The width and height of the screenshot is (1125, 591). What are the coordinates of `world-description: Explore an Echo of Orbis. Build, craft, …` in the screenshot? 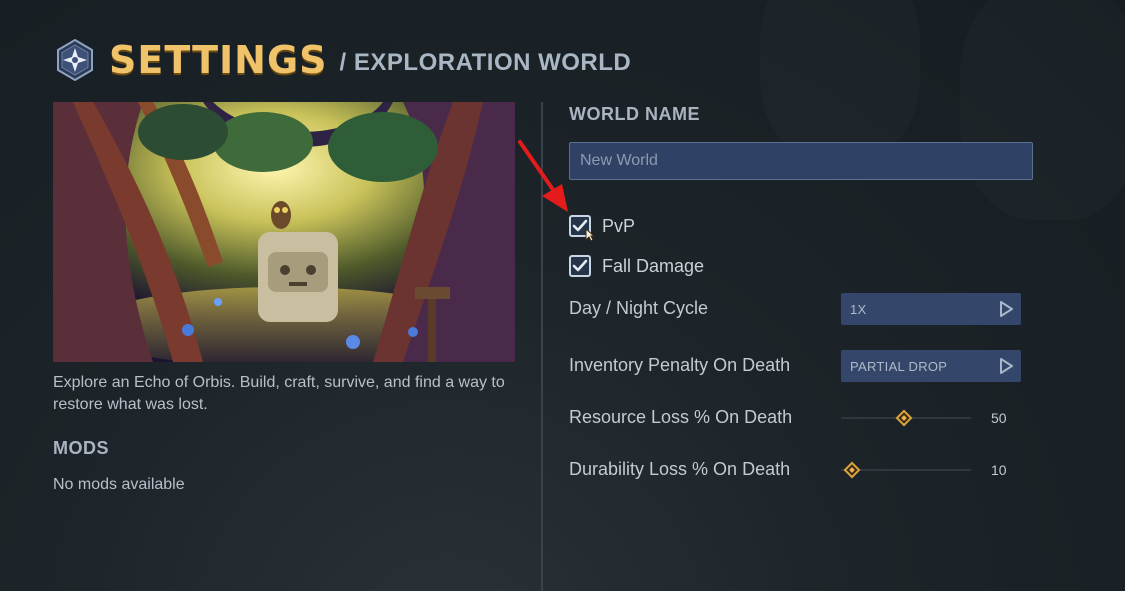 It's located at (279, 393).